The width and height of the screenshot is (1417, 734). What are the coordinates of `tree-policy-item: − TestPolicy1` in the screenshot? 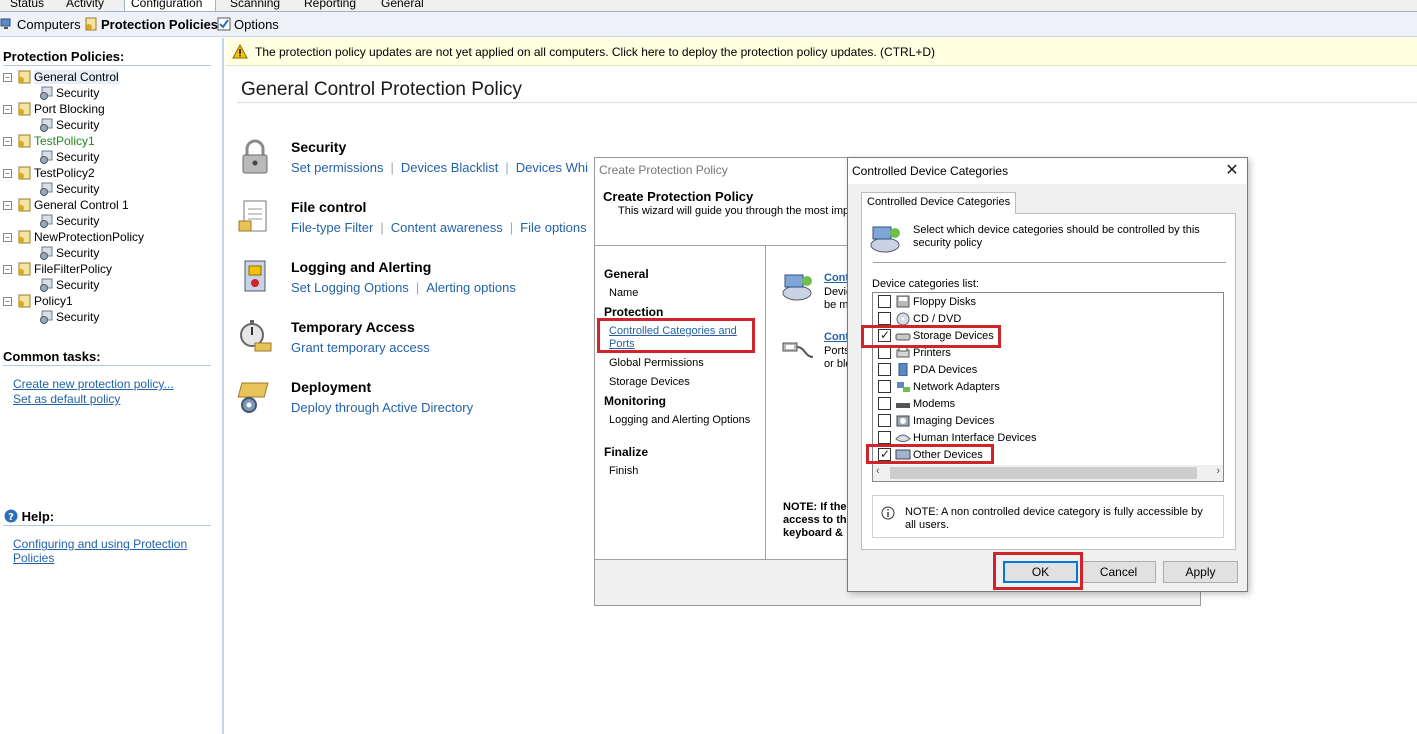 It's located at (49, 141).